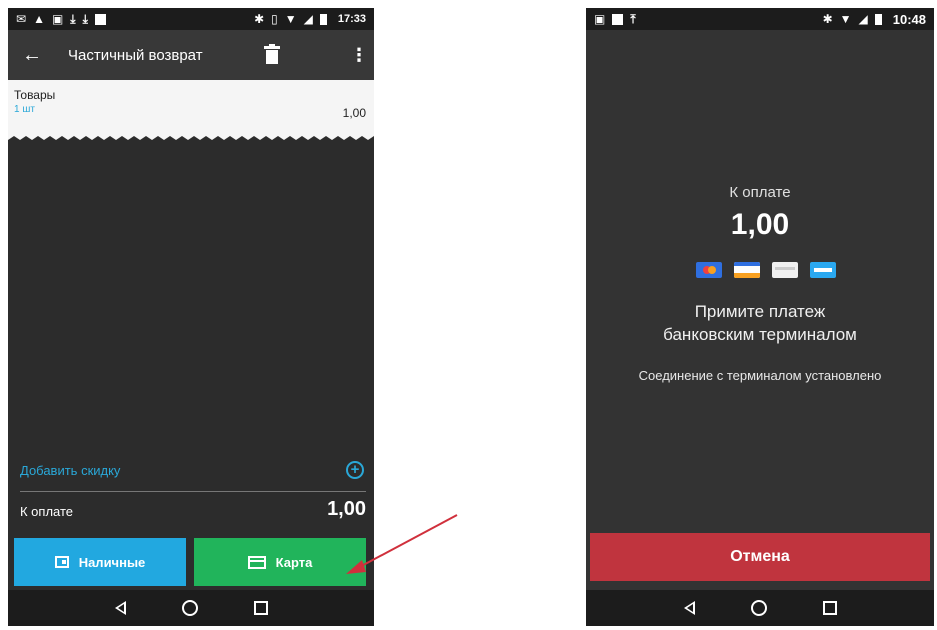  I want to click on card-logos, so click(766, 270).